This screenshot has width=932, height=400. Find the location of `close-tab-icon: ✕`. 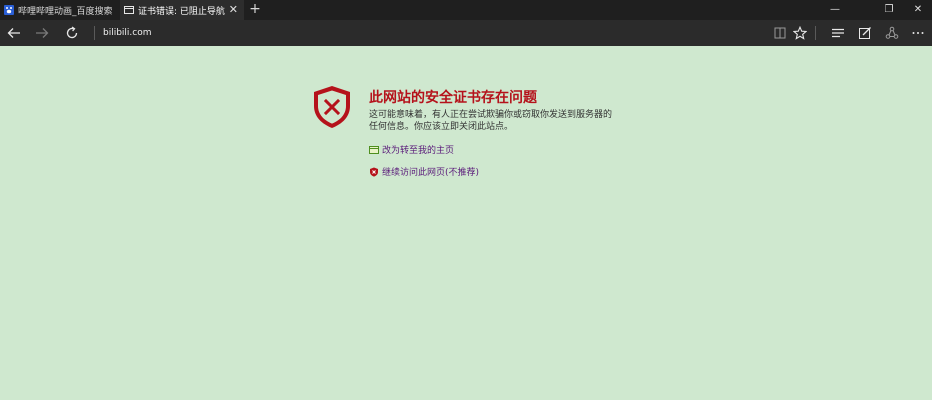

close-tab-icon: ✕ is located at coordinates (233, 10).